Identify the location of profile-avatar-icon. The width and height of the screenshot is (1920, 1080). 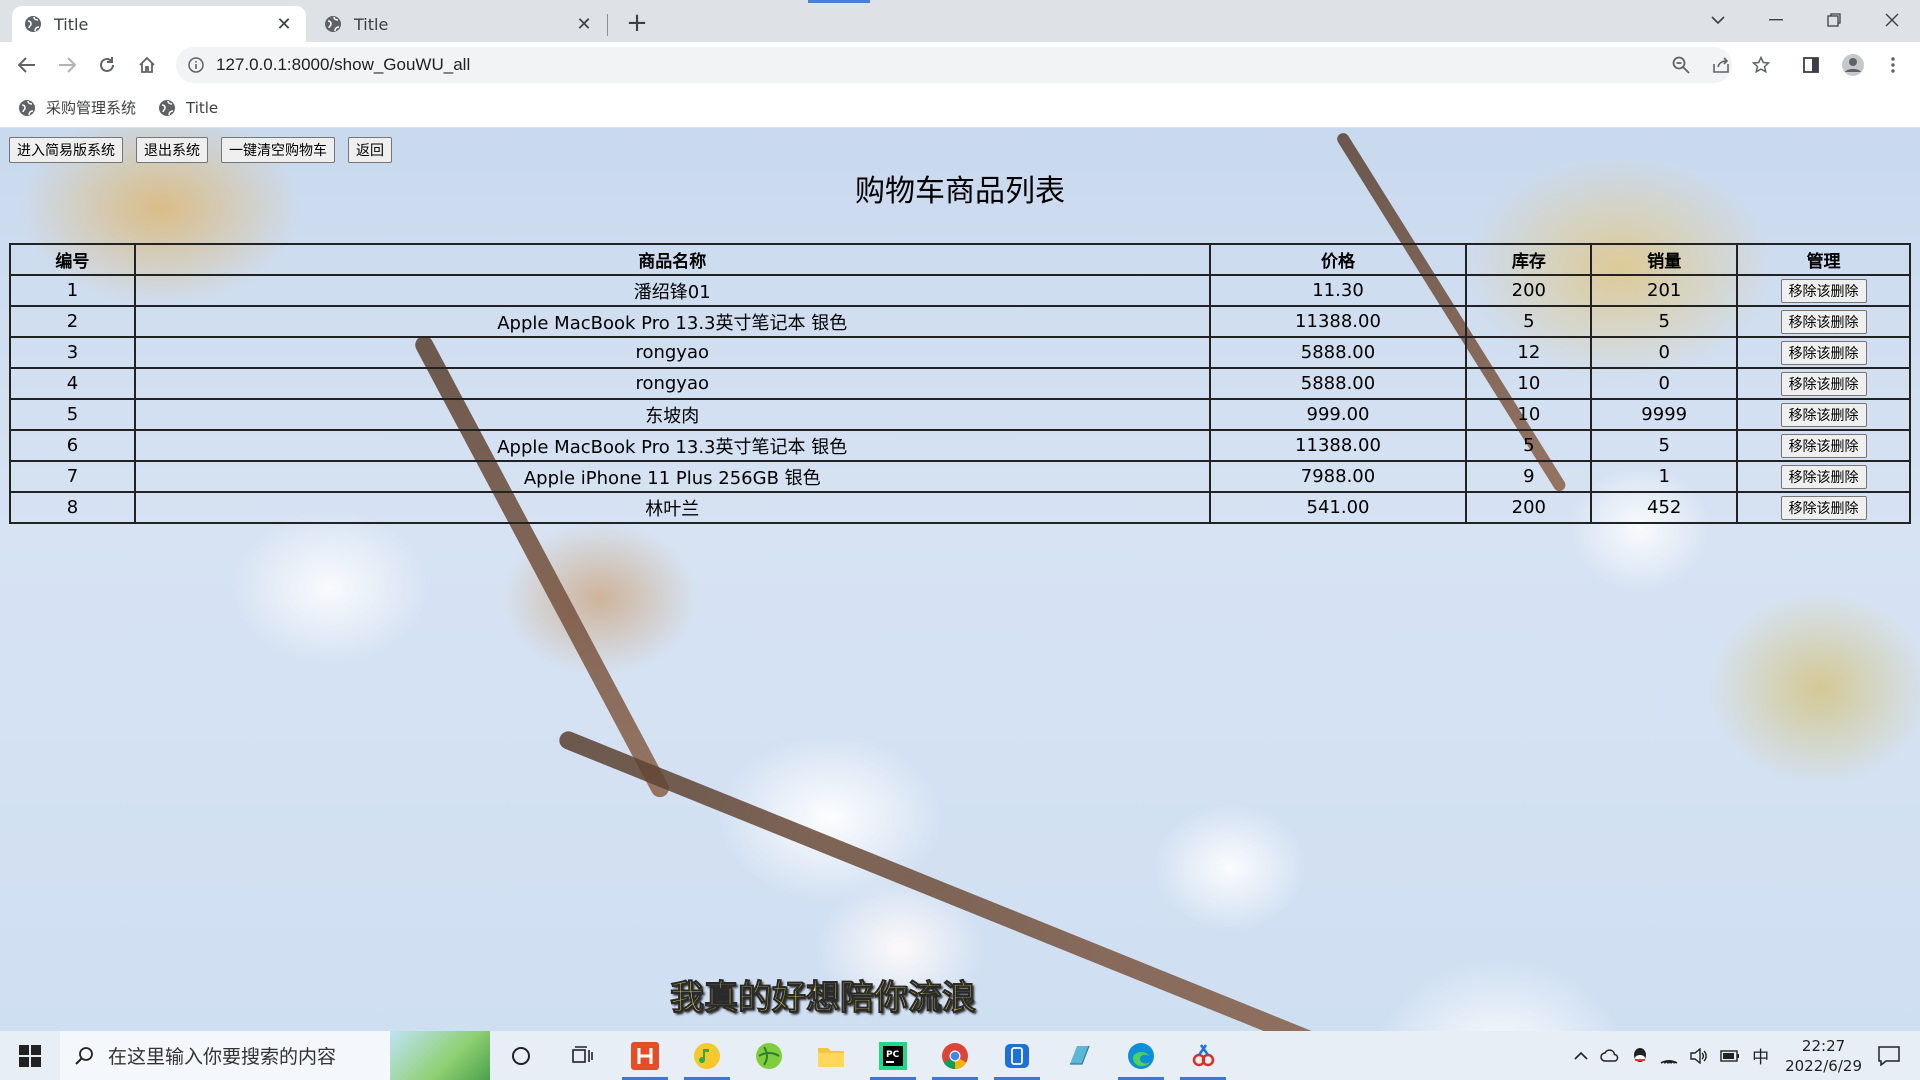
(1853, 65).